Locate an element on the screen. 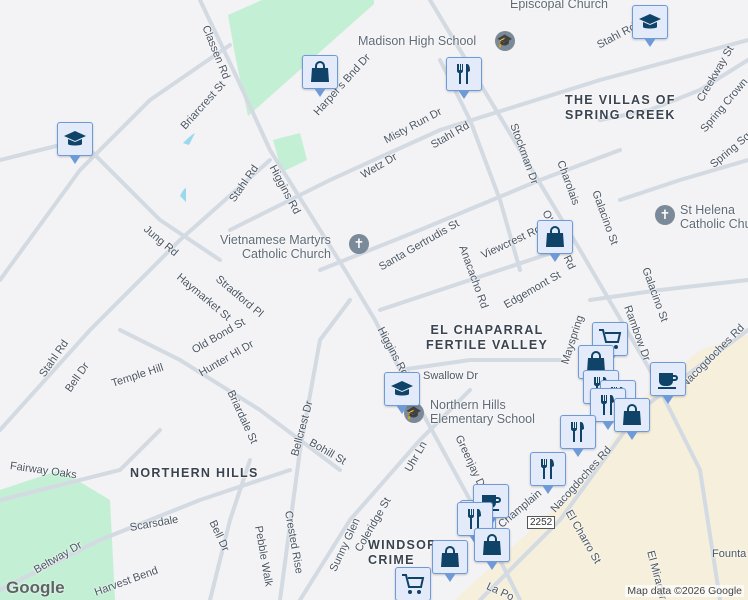  poi-episcopal-church: Episcopal Church is located at coordinates (559, 5).